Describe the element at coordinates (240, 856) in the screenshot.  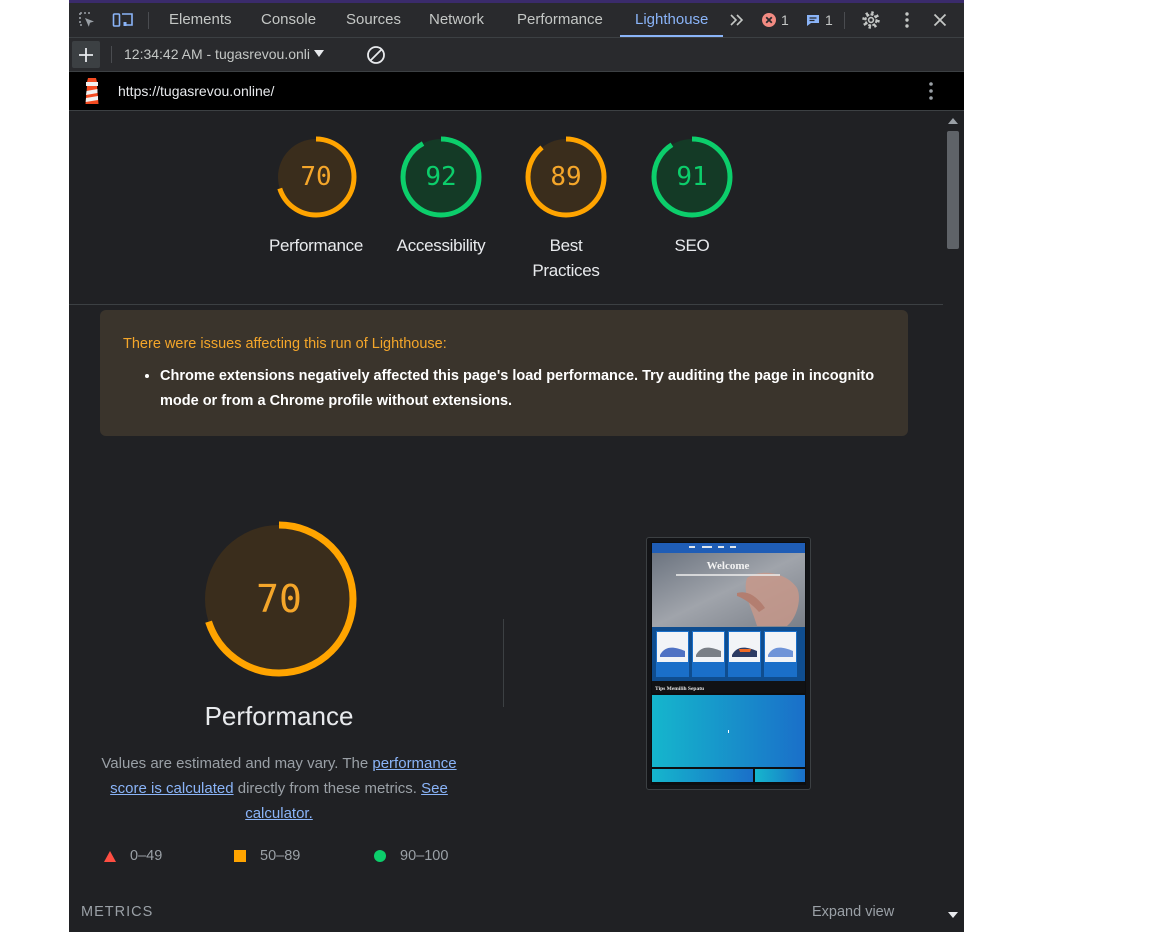
I see `average-square-icon` at that location.